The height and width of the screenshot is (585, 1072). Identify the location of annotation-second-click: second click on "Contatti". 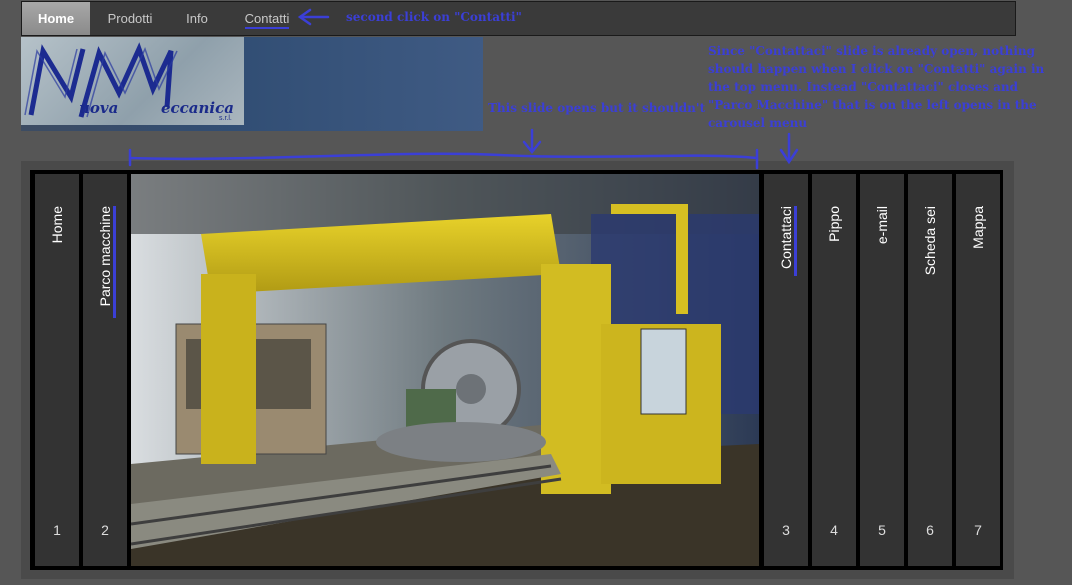
(434, 17).